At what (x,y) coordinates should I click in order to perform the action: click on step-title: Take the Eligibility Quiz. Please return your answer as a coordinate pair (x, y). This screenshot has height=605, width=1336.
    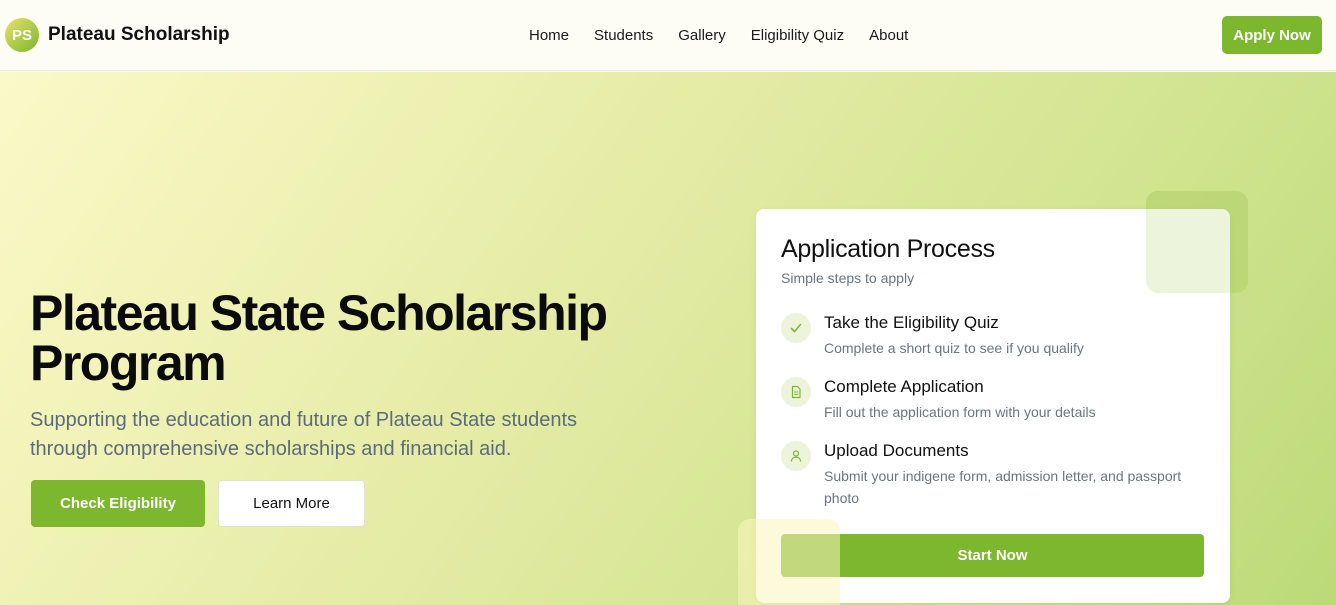
    Looking at the image, I should click on (911, 322).